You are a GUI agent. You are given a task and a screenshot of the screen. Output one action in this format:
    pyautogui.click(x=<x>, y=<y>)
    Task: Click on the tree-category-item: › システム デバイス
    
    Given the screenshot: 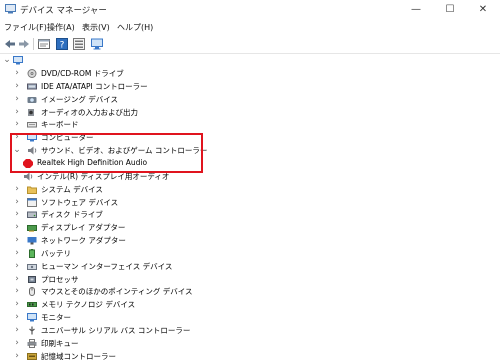 What is the action you would take?
    pyautogui.click(x=150, y=189)
    